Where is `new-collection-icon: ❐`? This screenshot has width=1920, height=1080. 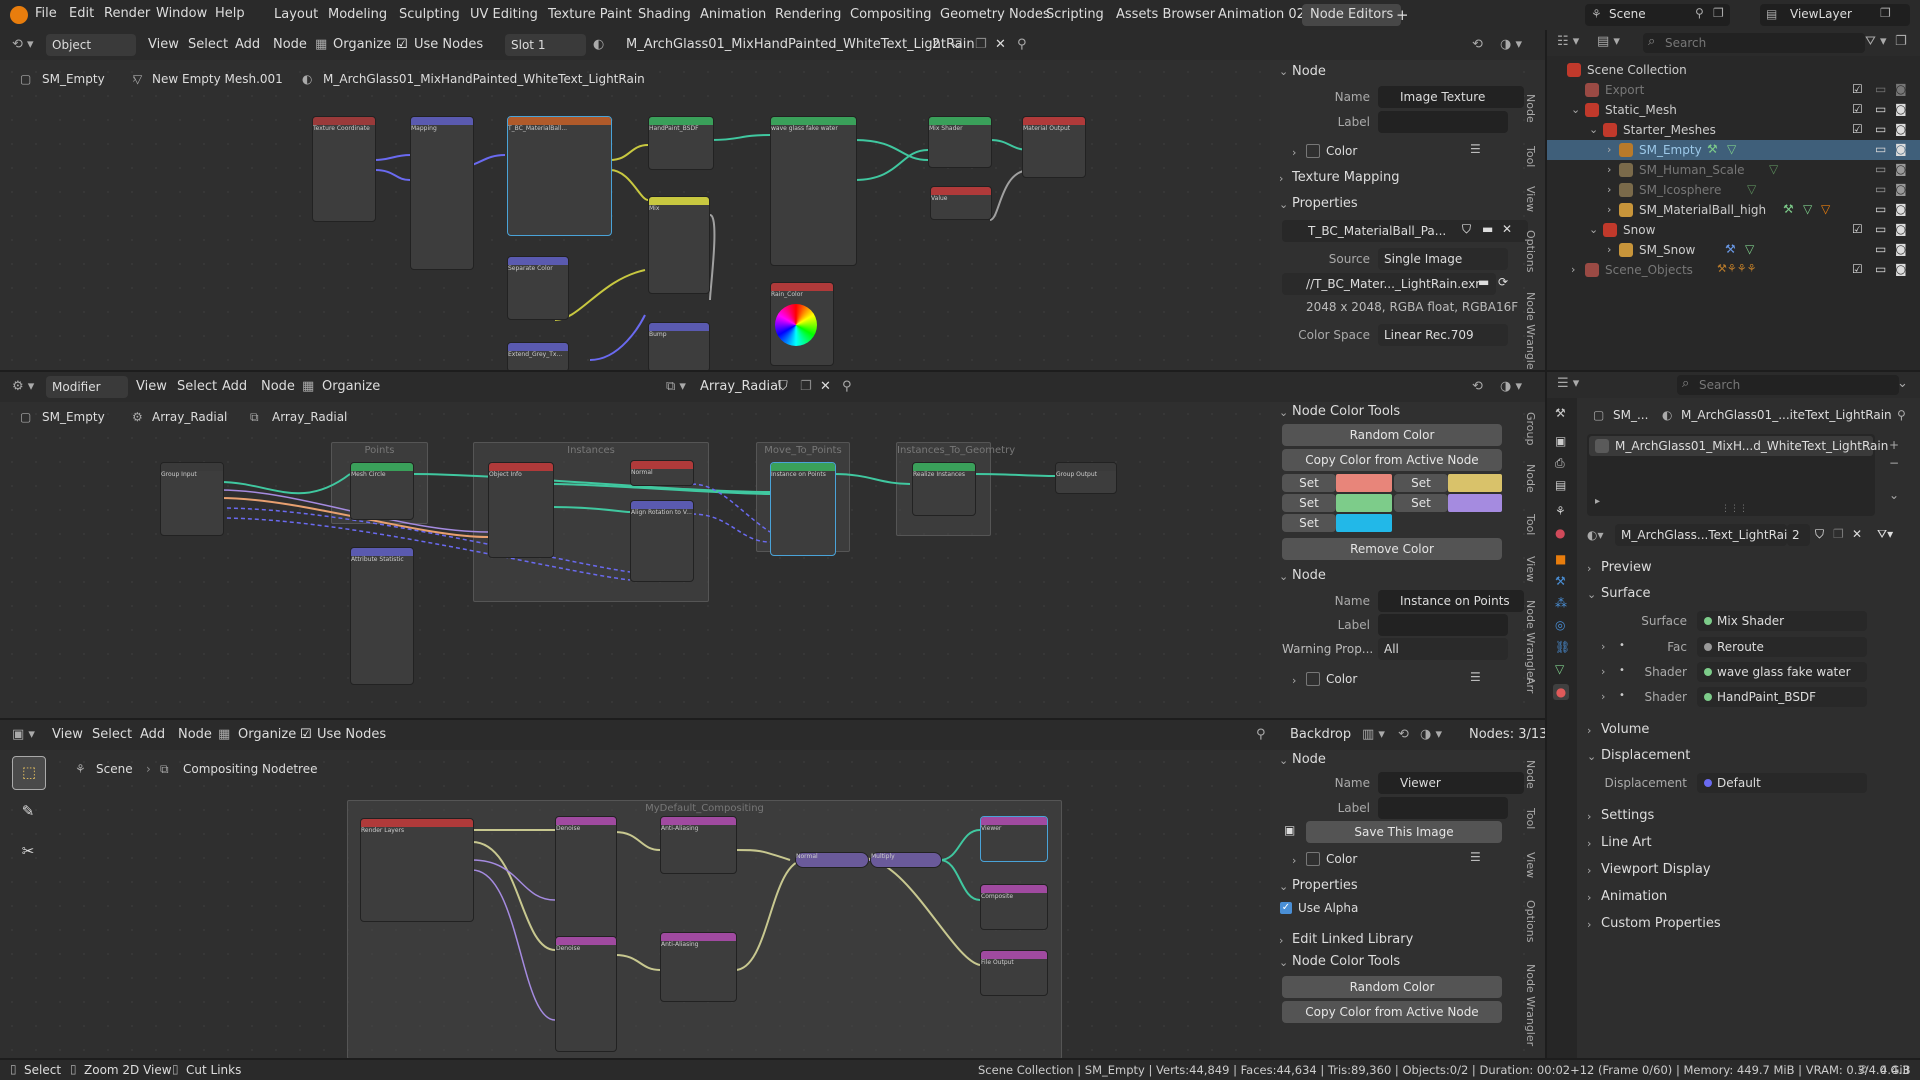 new-collection-icon: ❐ is located at coordinates (1901, 41).